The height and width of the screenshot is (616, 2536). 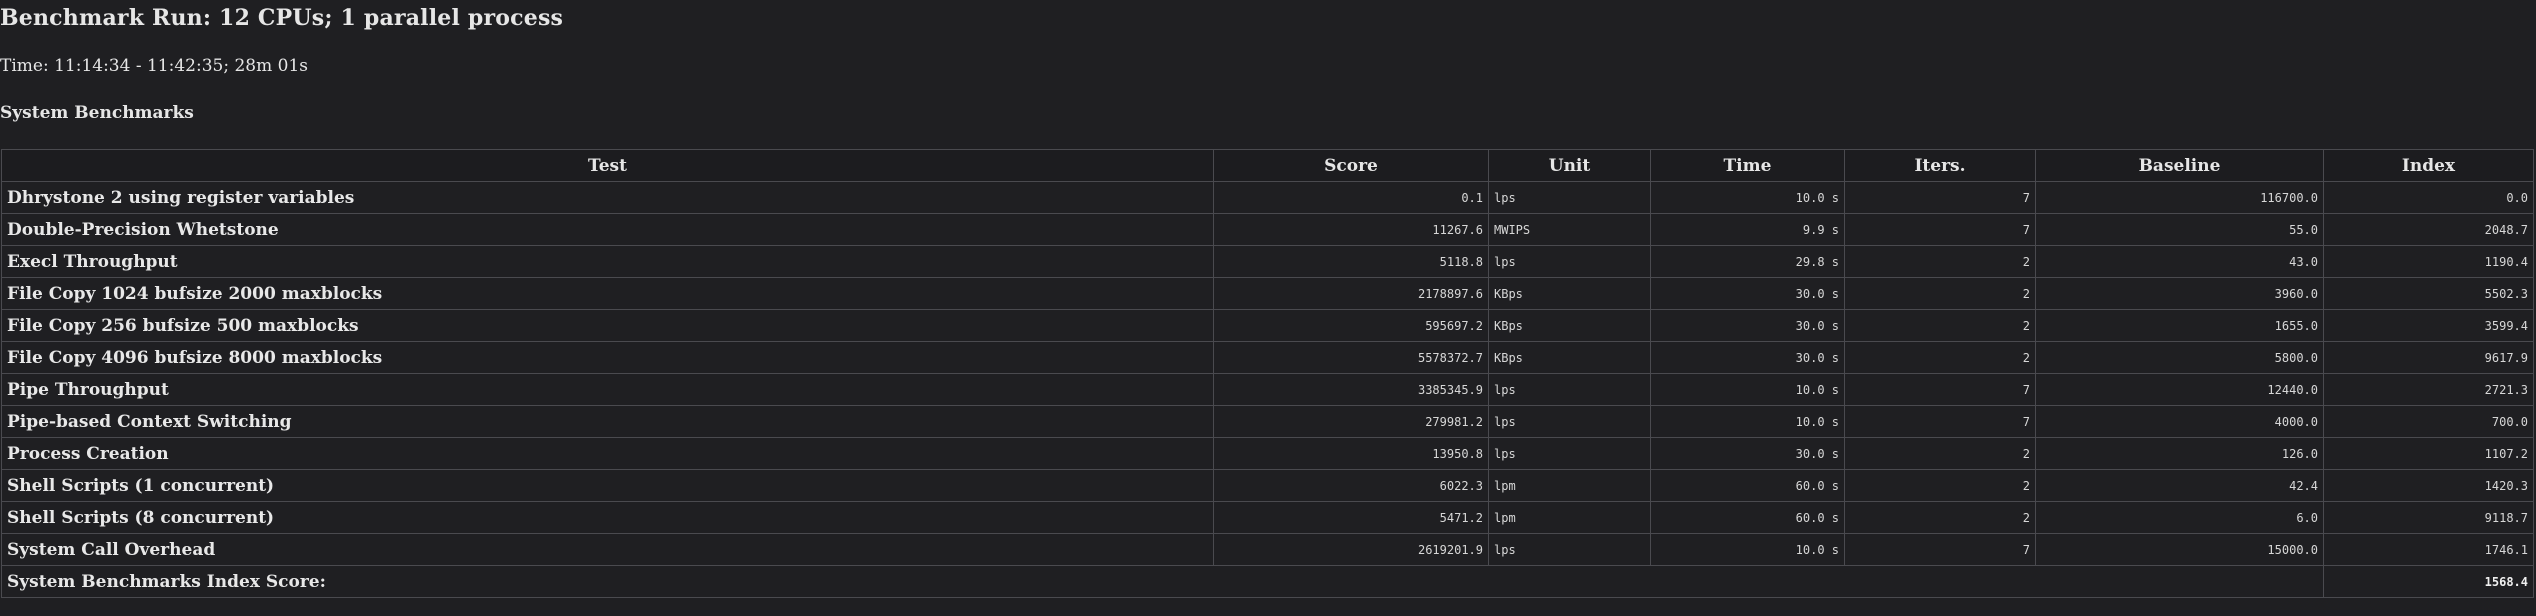 I want to click on cell-baseline: 5800.0, so click(x=2179, y=357).